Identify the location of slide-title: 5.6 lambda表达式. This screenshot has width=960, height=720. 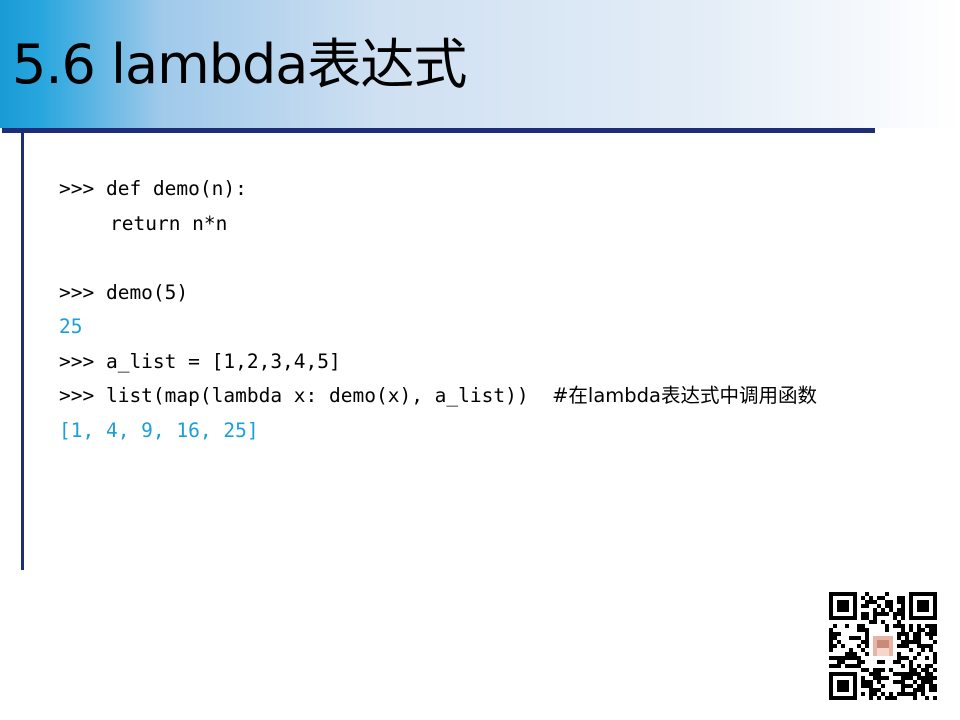
(239, 64).